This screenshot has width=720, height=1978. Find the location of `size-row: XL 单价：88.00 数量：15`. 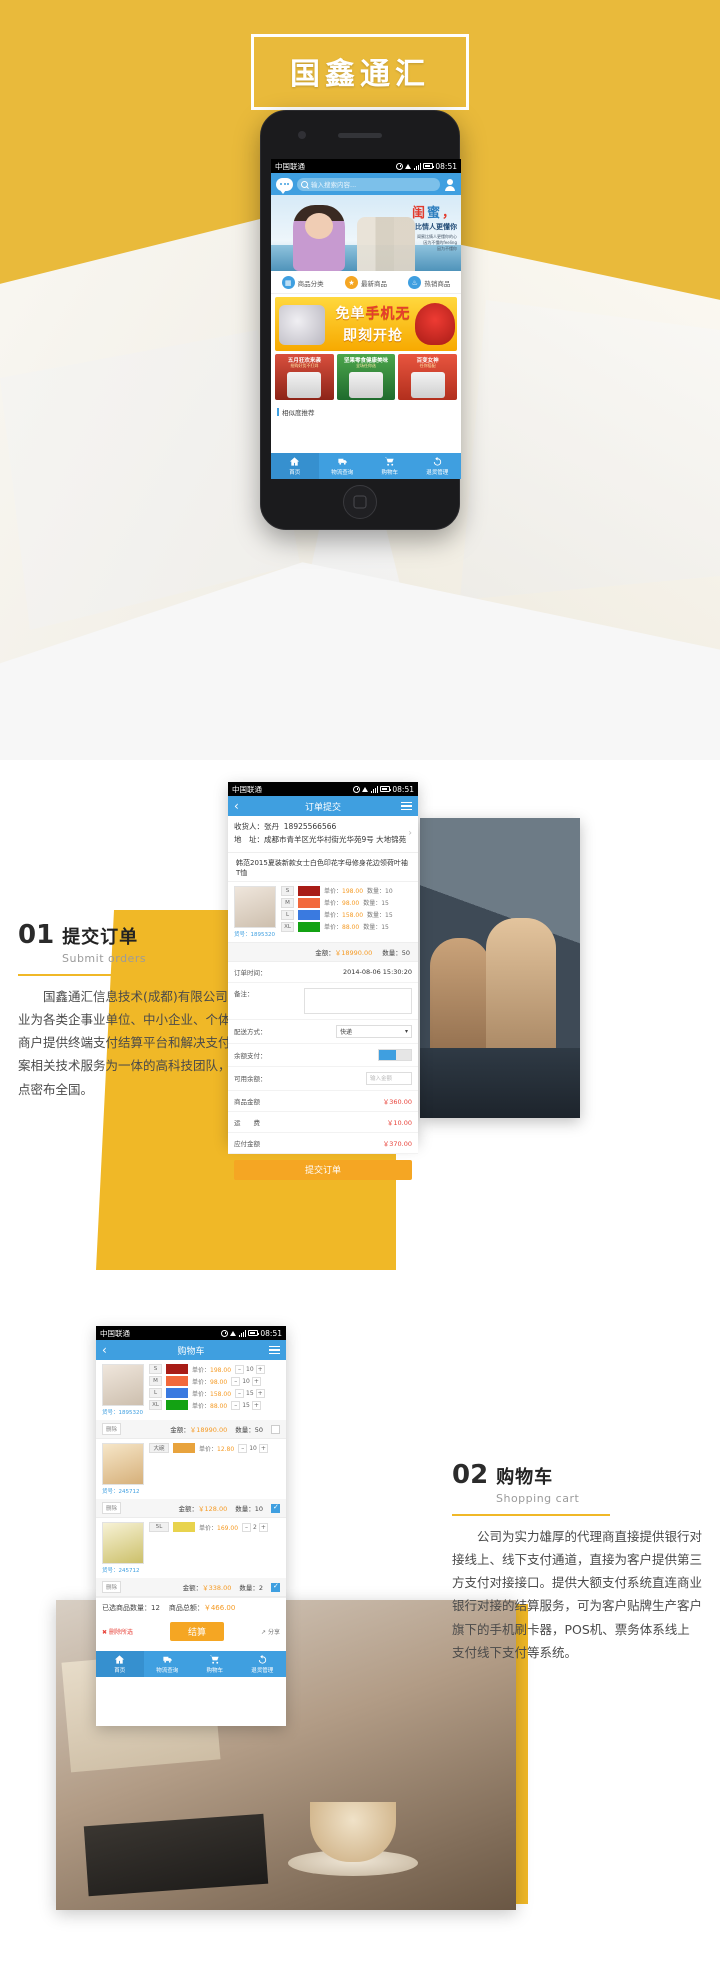

size-row: XL 单价：88.00 数量：15 is located at coordinates (346, 926).